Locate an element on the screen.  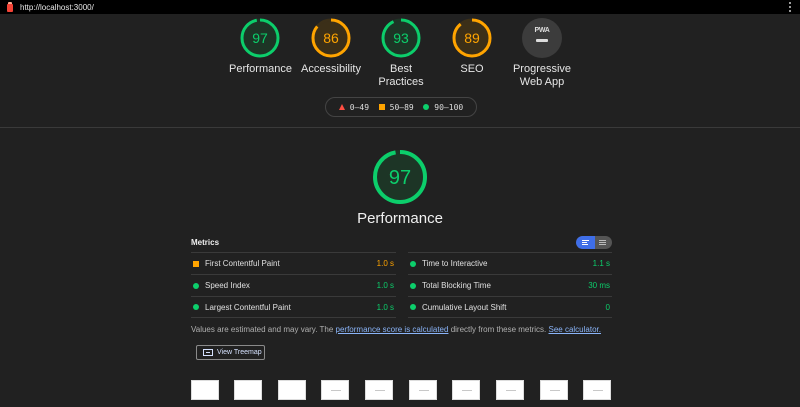
gauge-seo: 89 SEO is located at coordinates (472, 47).